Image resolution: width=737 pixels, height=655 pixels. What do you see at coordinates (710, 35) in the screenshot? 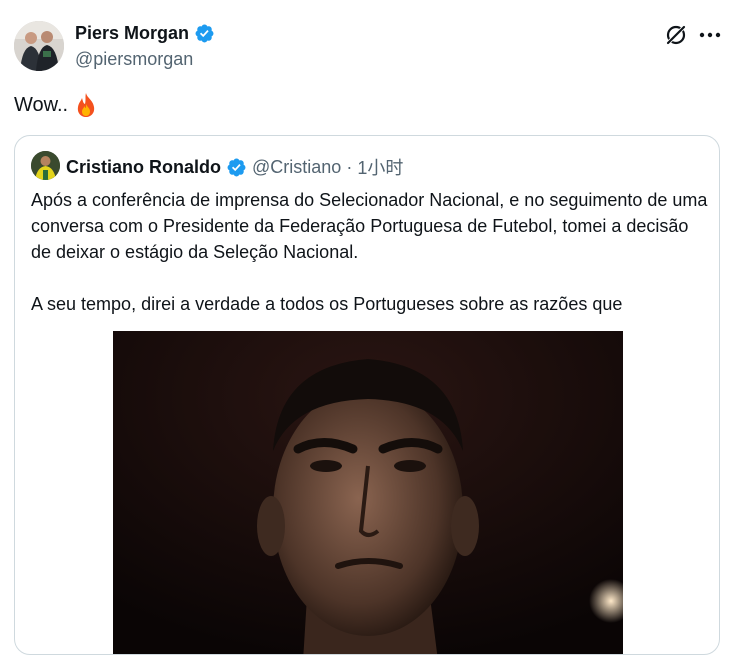
I see `more-options-icon` at bounding box center [710, 35].